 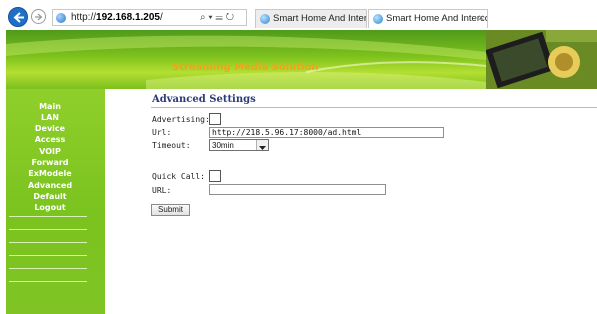 I want to click on chevron-down-icon, so click(x=262, y=145).